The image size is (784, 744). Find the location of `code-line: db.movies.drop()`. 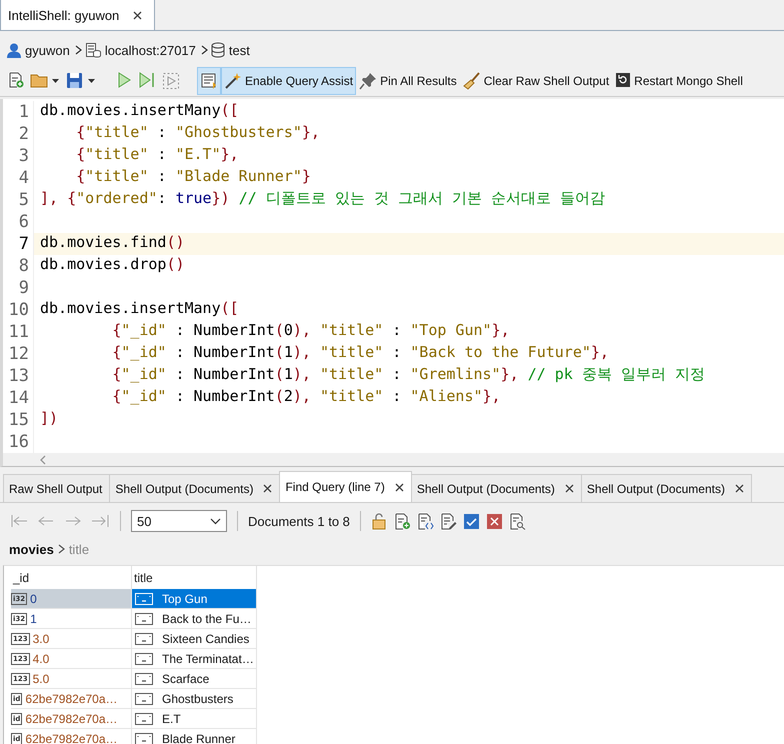

code-line: db.movies.drop() is located at coordinates (112, 264).